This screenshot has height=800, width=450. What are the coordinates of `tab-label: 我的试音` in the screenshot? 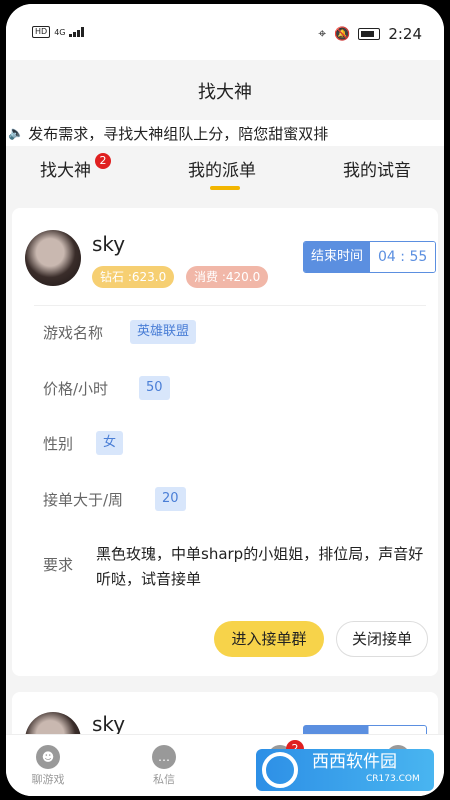 It's located at (377, 171).